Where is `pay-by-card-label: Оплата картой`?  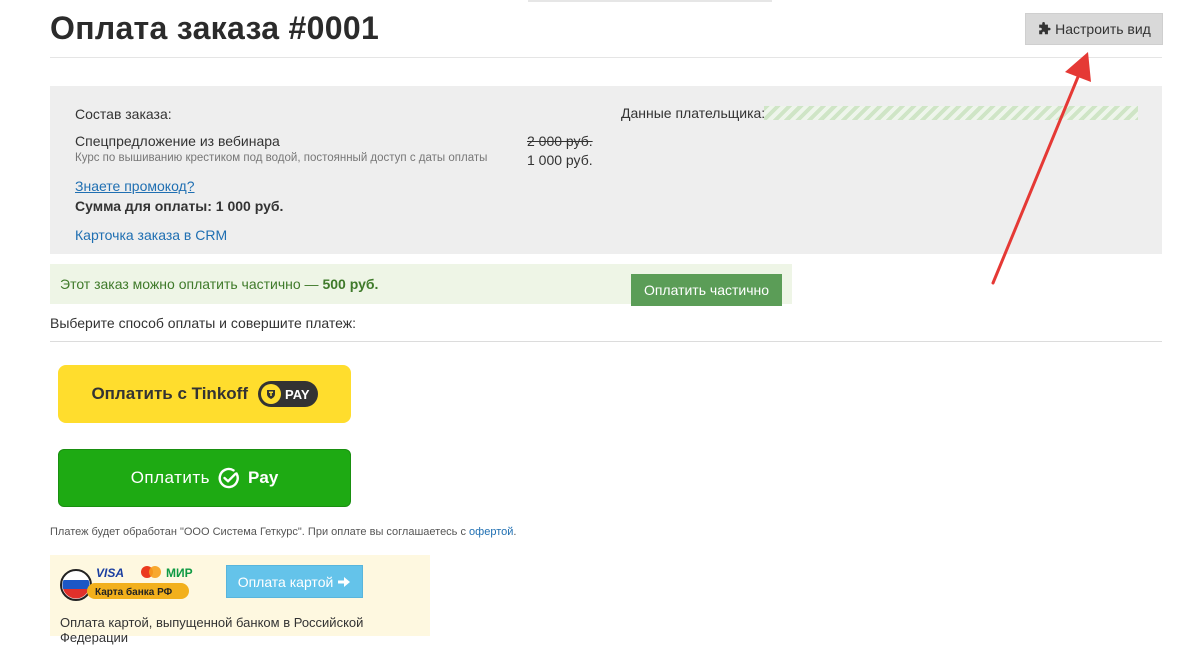 pay-by-card-label: Оплата картой is located at coordinates (285, 581).